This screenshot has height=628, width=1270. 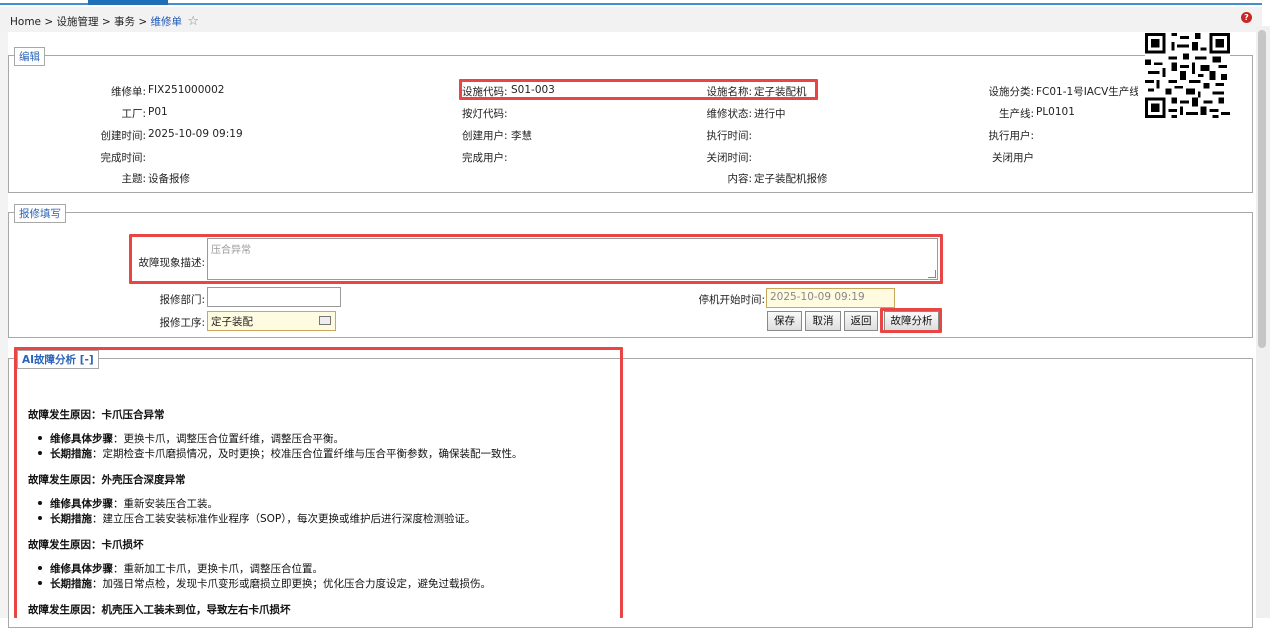 What do you see at coordinates (128, 504) in the screenshot?
I see `list-item: 维修具体步骤：重新安装压合工装。` at bounding box center [128, 504].